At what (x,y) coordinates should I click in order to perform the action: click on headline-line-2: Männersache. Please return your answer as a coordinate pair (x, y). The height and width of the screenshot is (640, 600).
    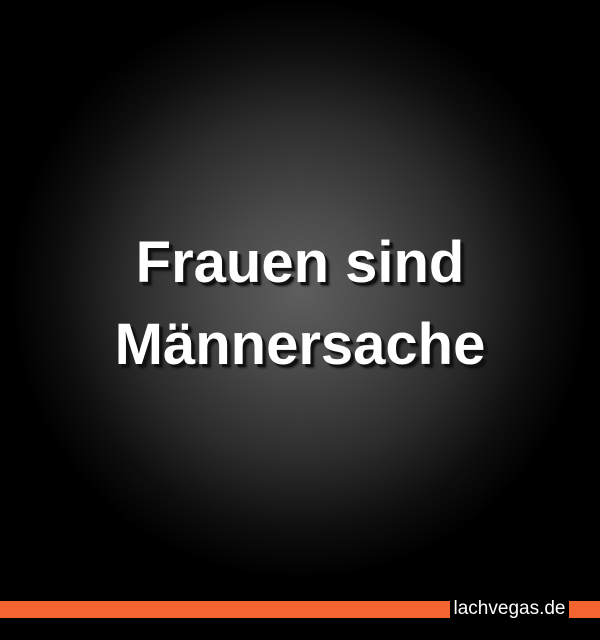
    Looking at the image, I should click on (300, 344).